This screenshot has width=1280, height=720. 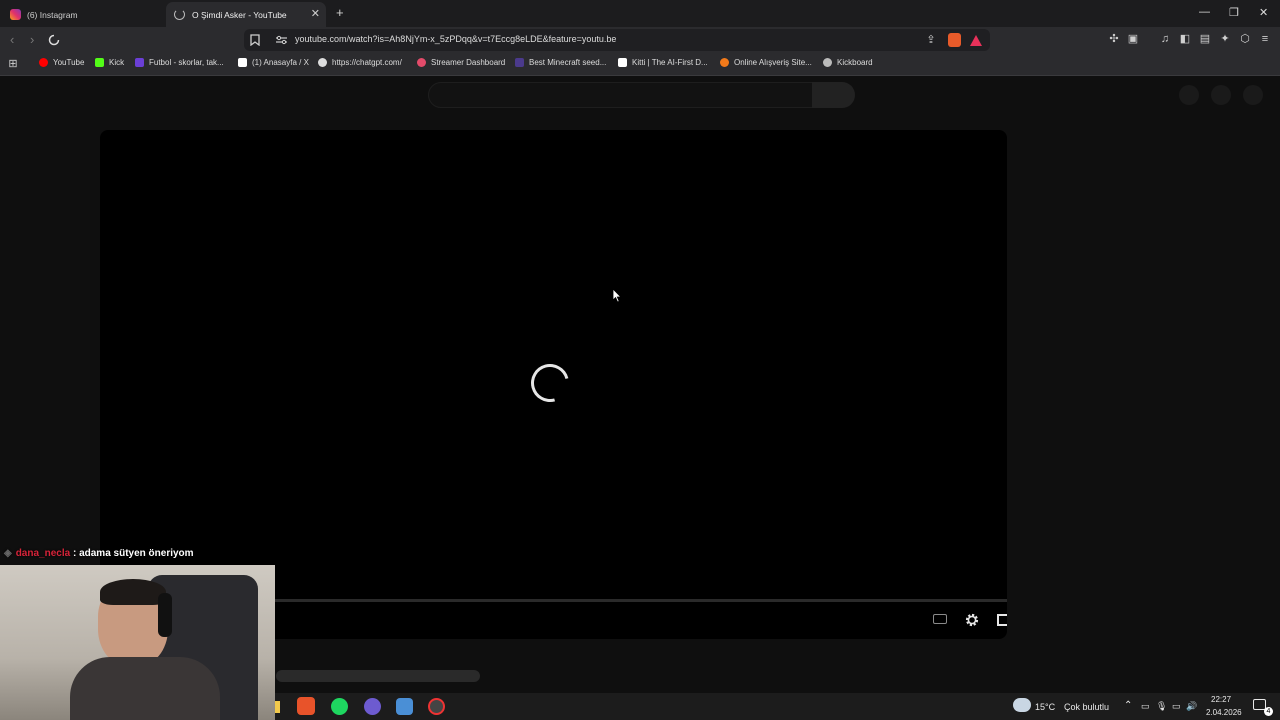 What do you see at coordinates (1045, 707) in the screenshot?
I see `weather-temp: 15°C` at bounding box center [1045, 707].